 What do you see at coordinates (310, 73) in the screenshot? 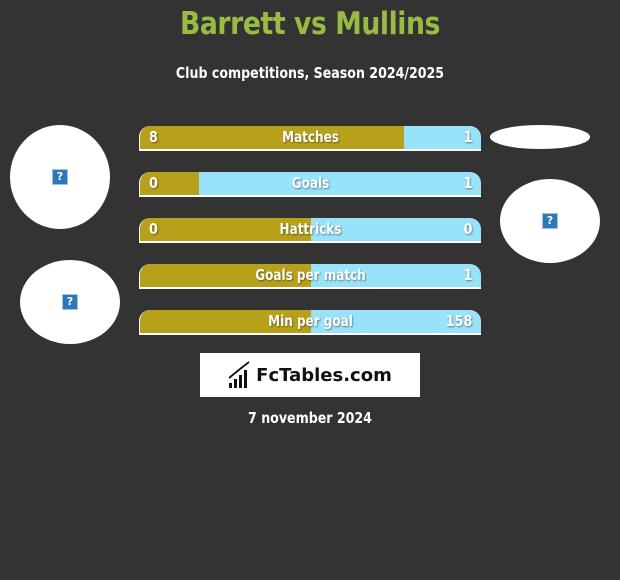
I see `page-subtitle: Club competitions, Season 2024/2025` at bounding box center [310, 73].